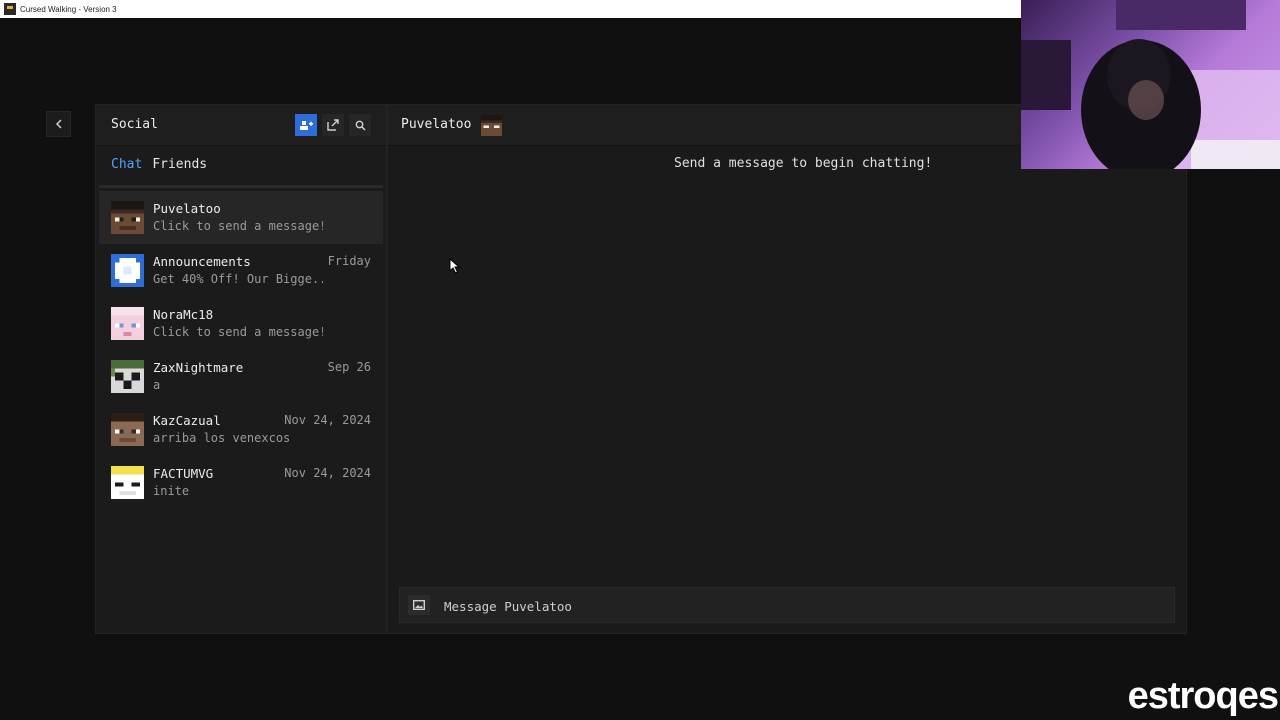  I want to click on conversation-item-zaxnightmare: ZaxNightmare a Sep 26, so click(241, 376).